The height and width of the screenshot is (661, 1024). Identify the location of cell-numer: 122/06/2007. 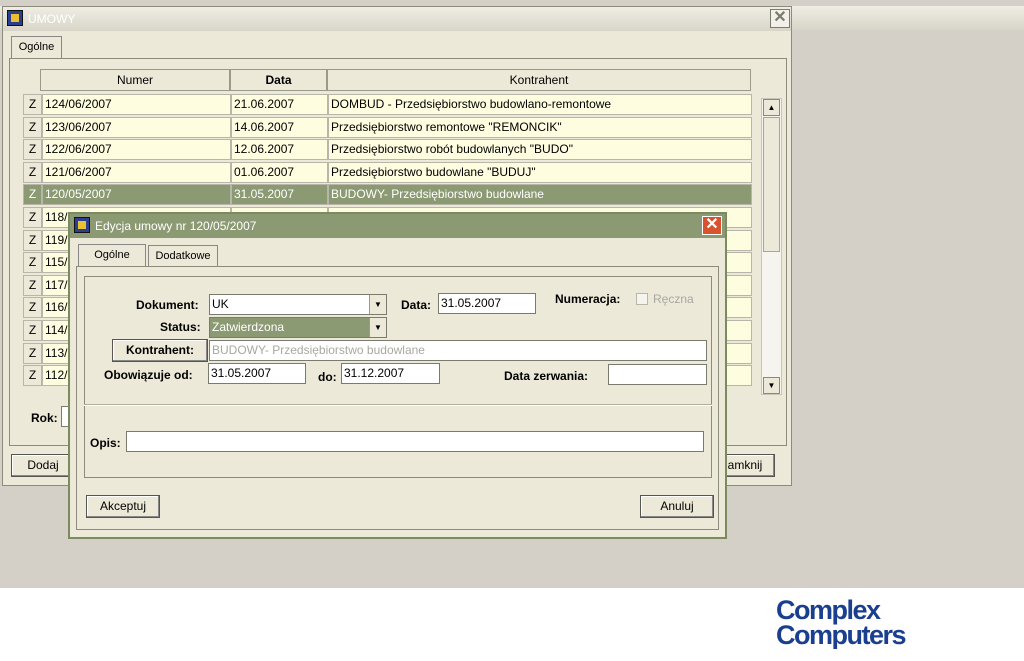
(136, 149).